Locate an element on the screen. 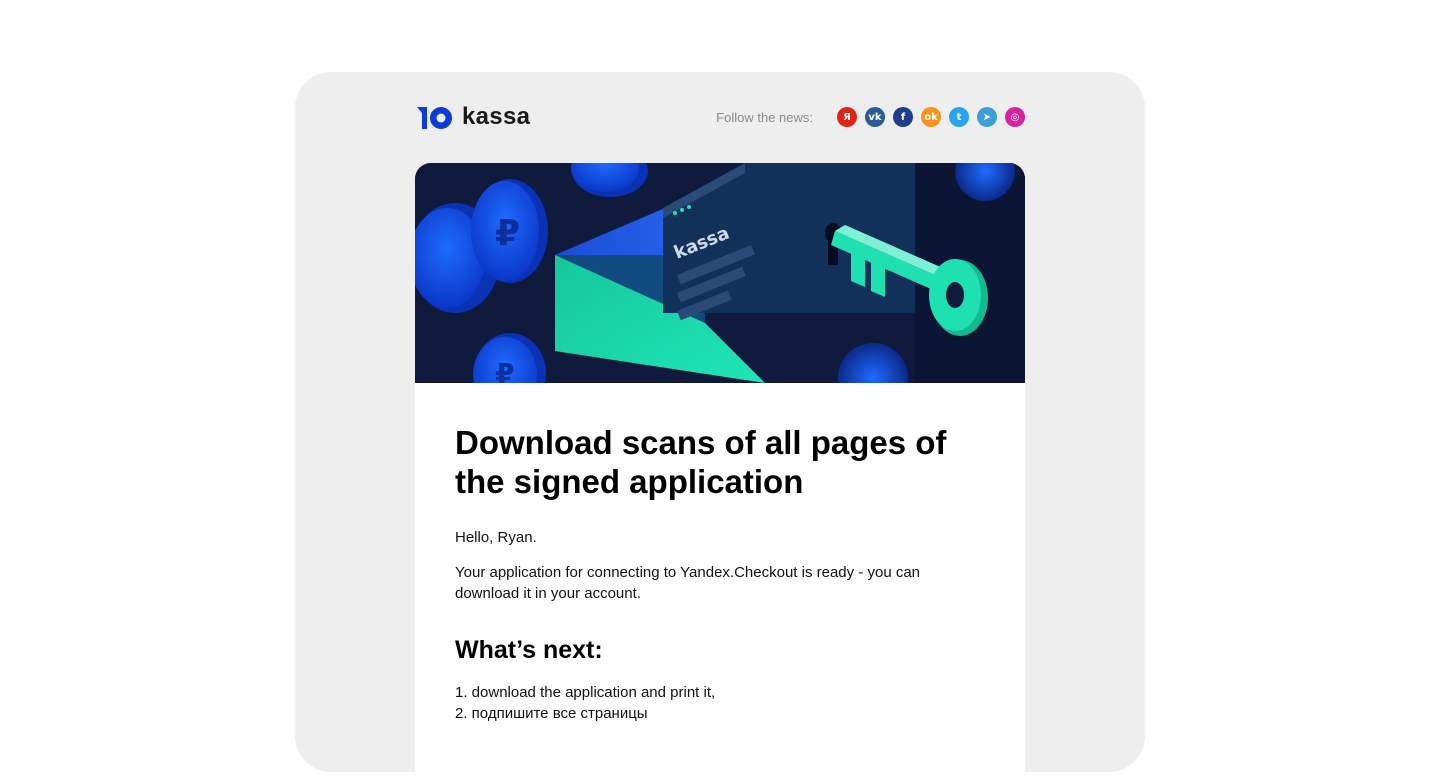 The image size is (1440, 783). instagram-icon: ◎ is located at coordinates (1015, 117).